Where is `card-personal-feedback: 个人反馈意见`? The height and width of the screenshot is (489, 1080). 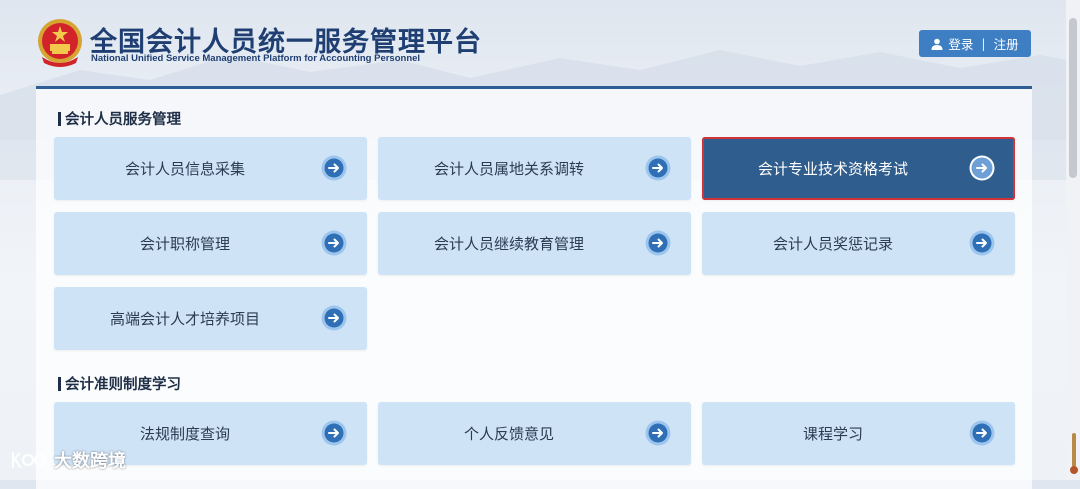
card-personal-feedback: 个人反馈意见 is located at coordinates (534, 433).